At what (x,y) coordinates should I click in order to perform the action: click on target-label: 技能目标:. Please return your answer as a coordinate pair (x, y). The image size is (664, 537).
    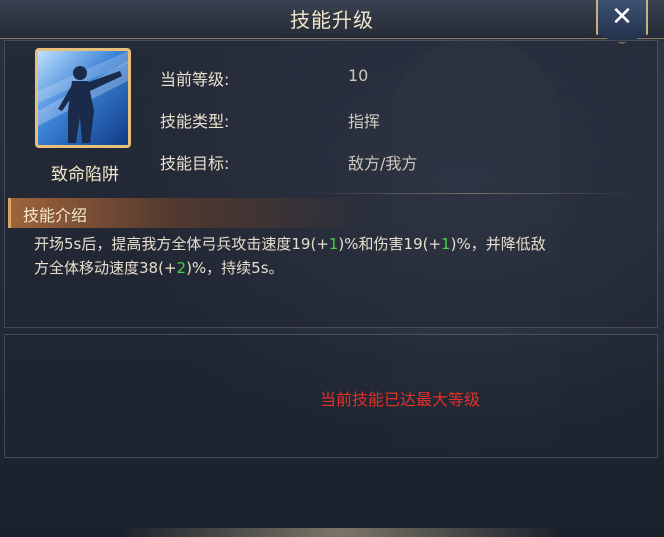
    Looking at the image, I should click on (195, 163).